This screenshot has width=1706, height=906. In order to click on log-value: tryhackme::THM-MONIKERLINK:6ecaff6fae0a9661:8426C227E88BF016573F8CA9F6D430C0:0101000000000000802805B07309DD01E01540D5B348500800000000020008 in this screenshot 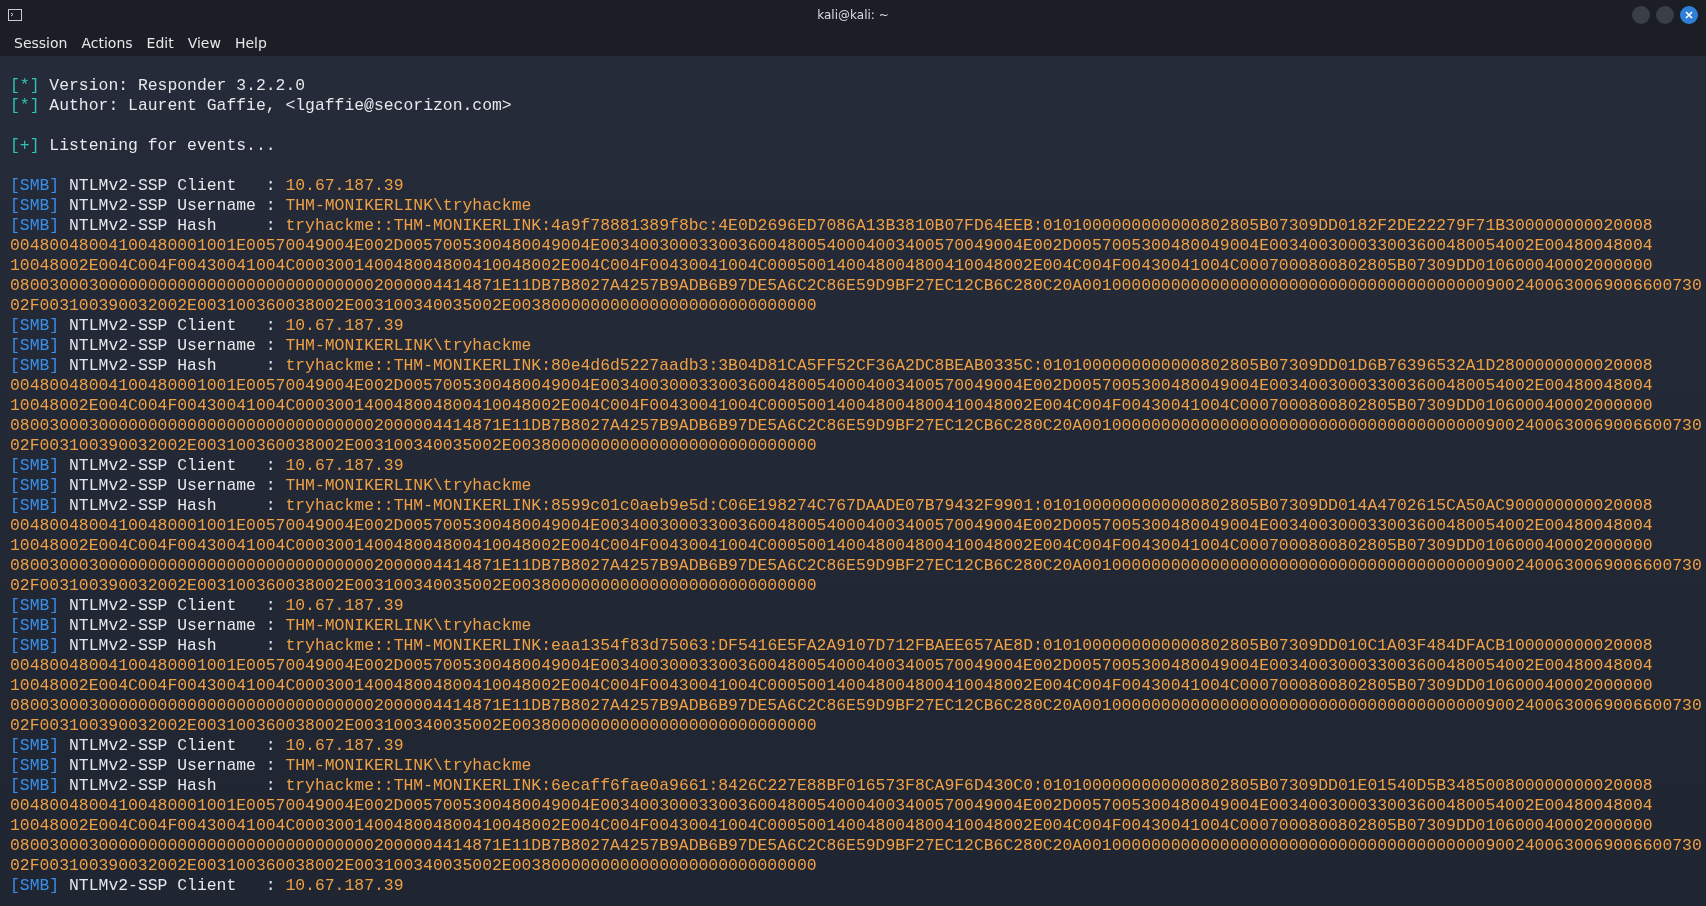, I will do `click(969, 786)`.